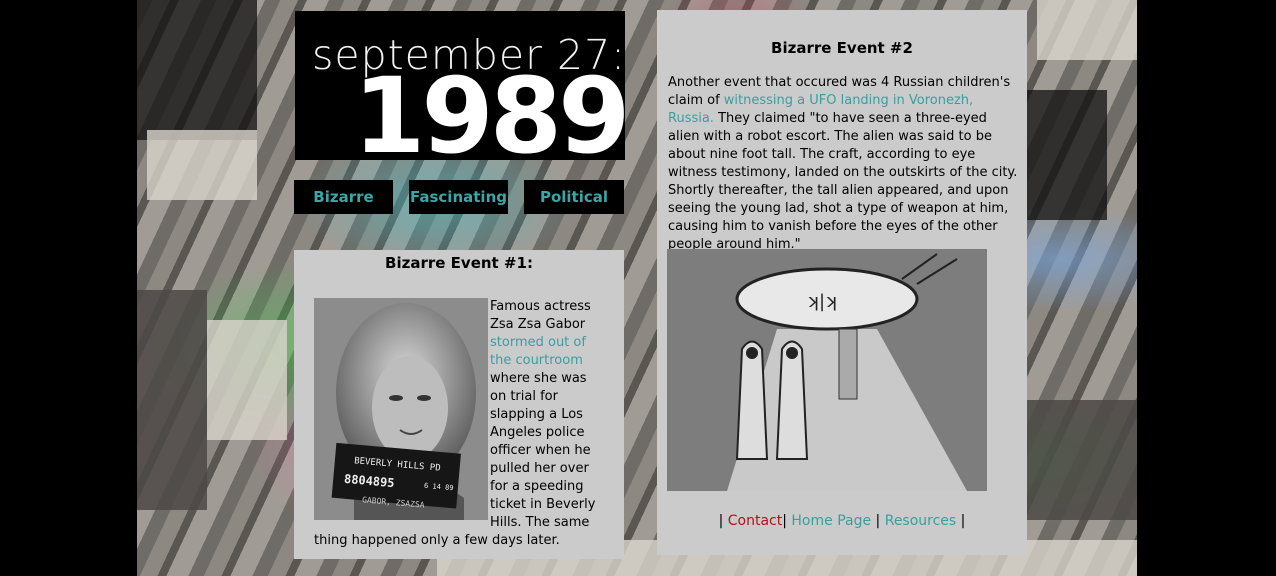 This screenshot has width=1276, height=576. Describe the element at coordinates (197, 70) in the screenshot. I see `poster-face` at that location.